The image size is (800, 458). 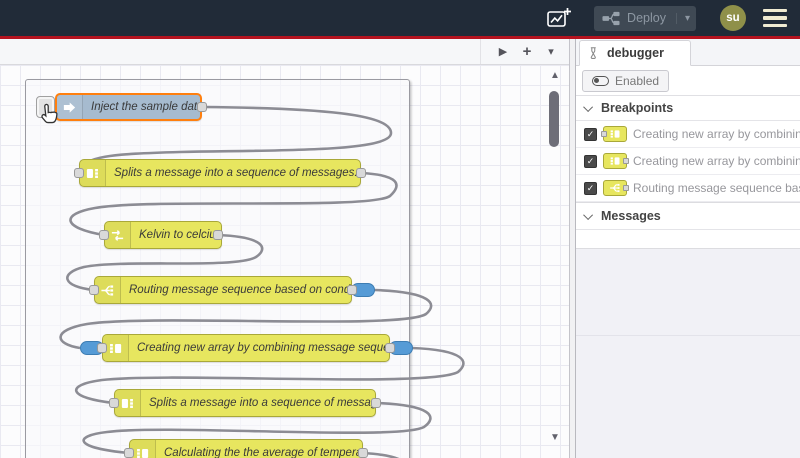 I want to click on main-menu-button, so click(x=775, y=18).